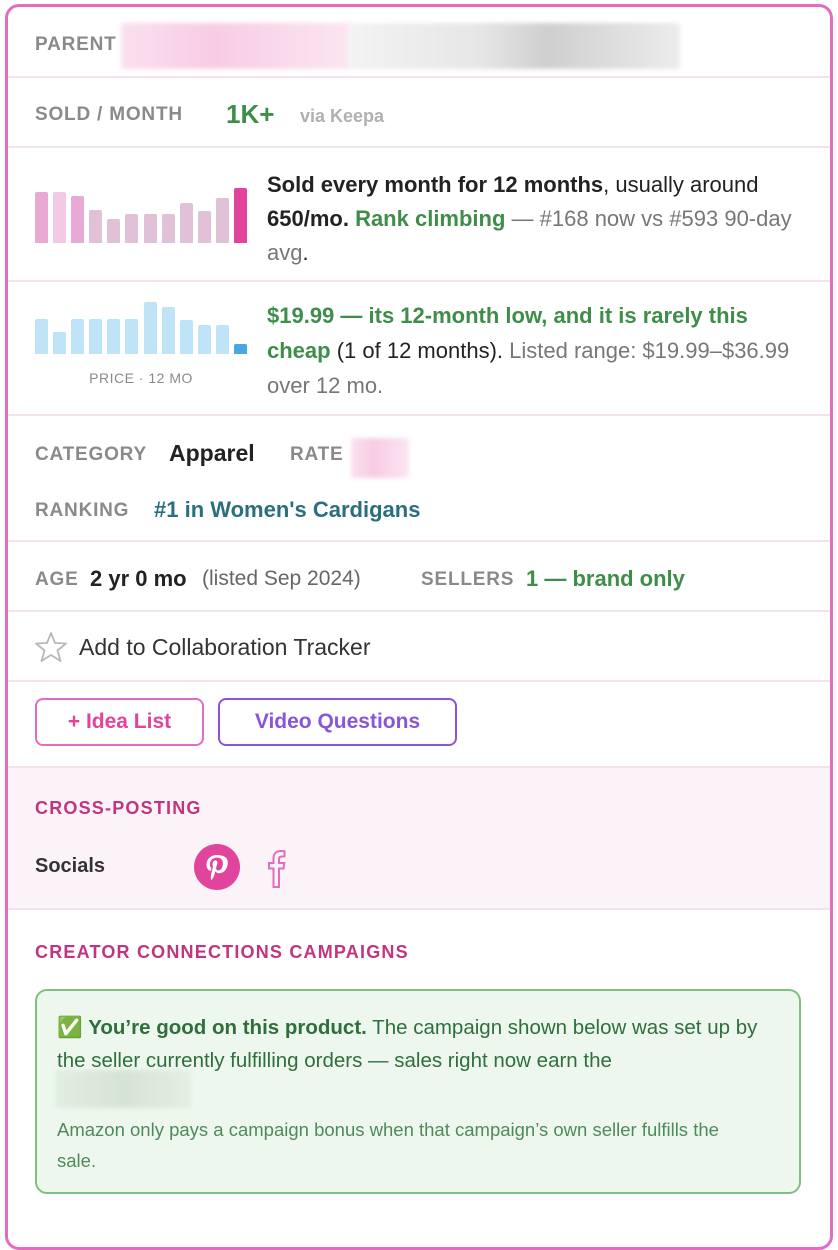 The image size is (838, 1250). What do you see at coordinates (109, 114) in the screenshot?
I see `sold-label: SOLD / MONTH` at bounding box center [109, 114].